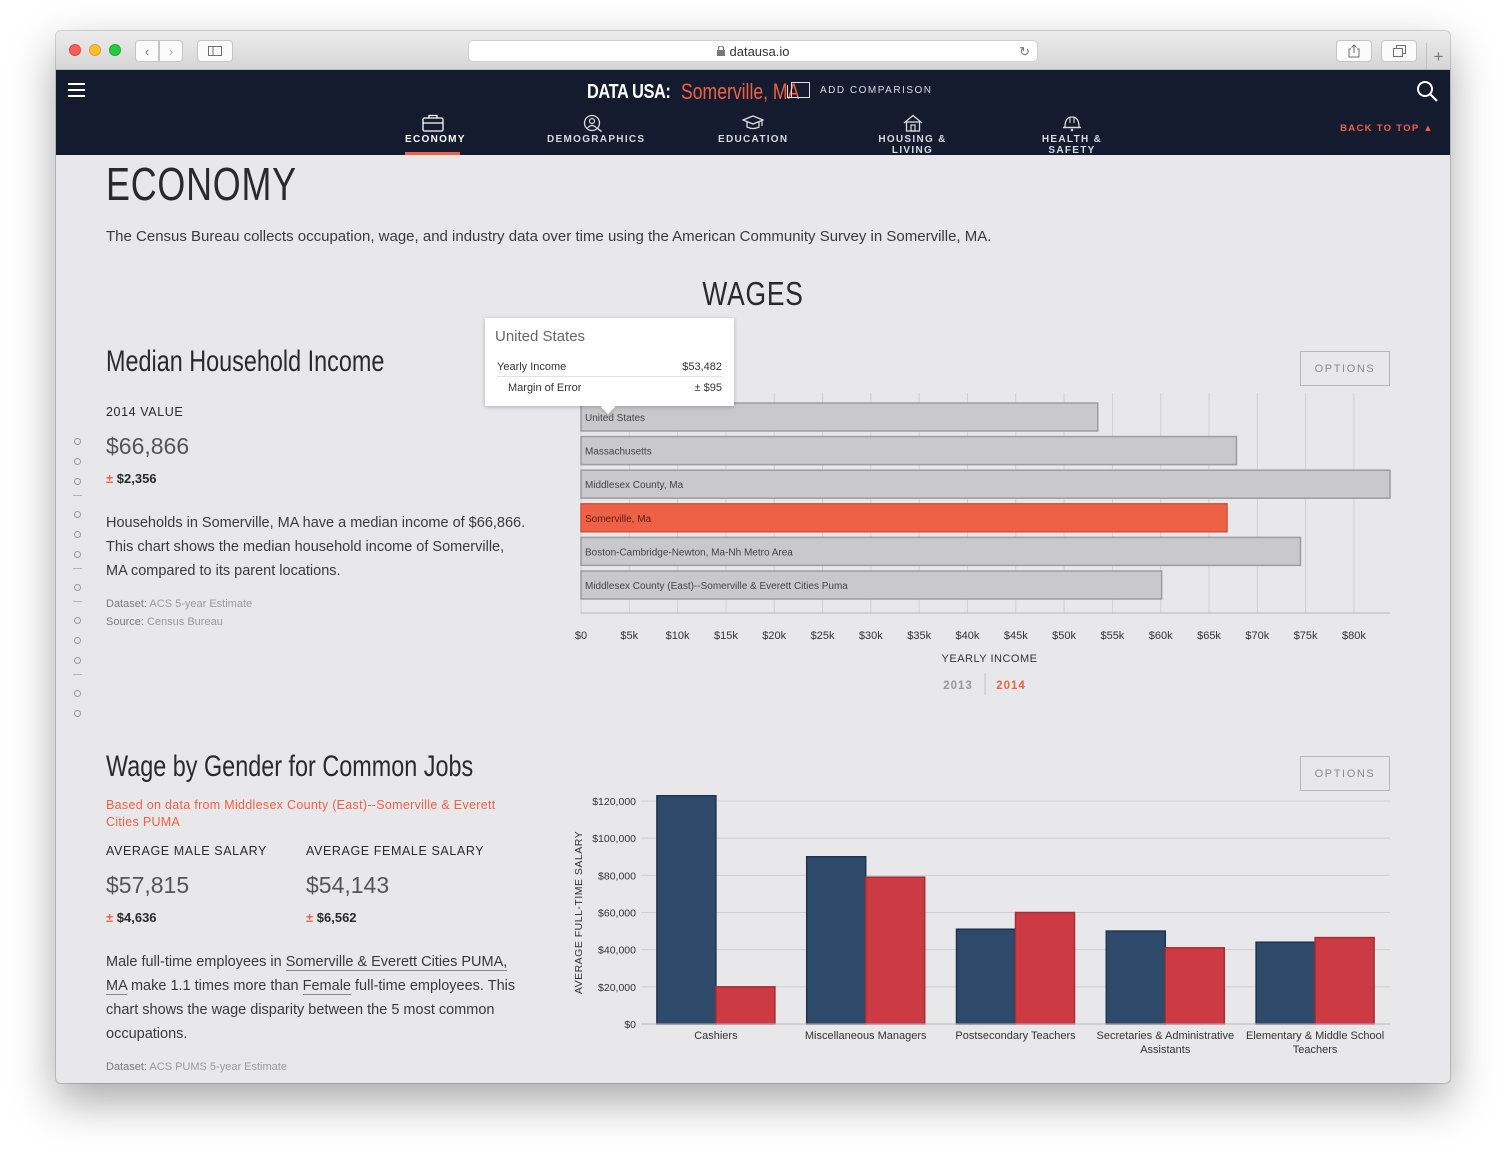 Image resolution: width=1506 pixels, height=1164 pixels. What do you see at coordinates (148, 446) in the screenshot?
I see `income-value: $66,866` at bounding box center [148, 446].